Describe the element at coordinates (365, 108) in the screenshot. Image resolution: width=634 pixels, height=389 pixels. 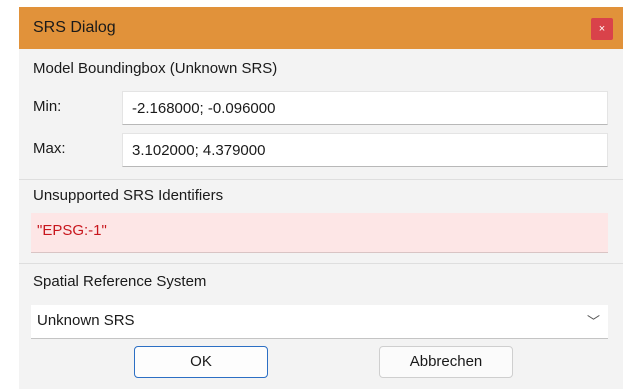
I see `min-field: -2.168000; -0.096000` at that location.